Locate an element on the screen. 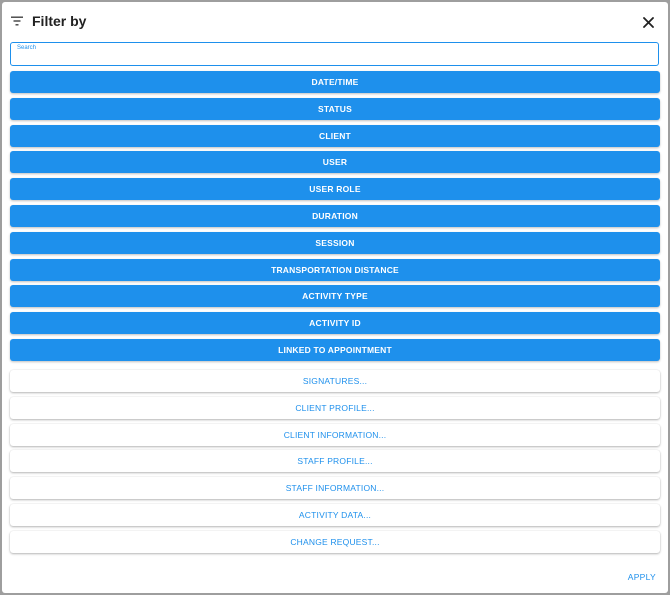 This screenshot has height=595, width=670. search-input is located at coordinates (332, 58).